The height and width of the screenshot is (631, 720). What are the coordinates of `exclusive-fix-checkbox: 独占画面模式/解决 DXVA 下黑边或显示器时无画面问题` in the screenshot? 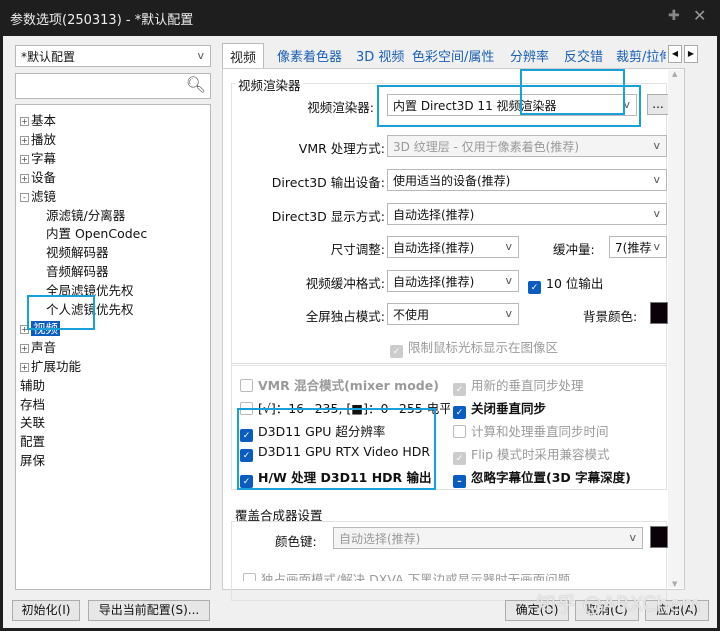 It's located at (406, 576).